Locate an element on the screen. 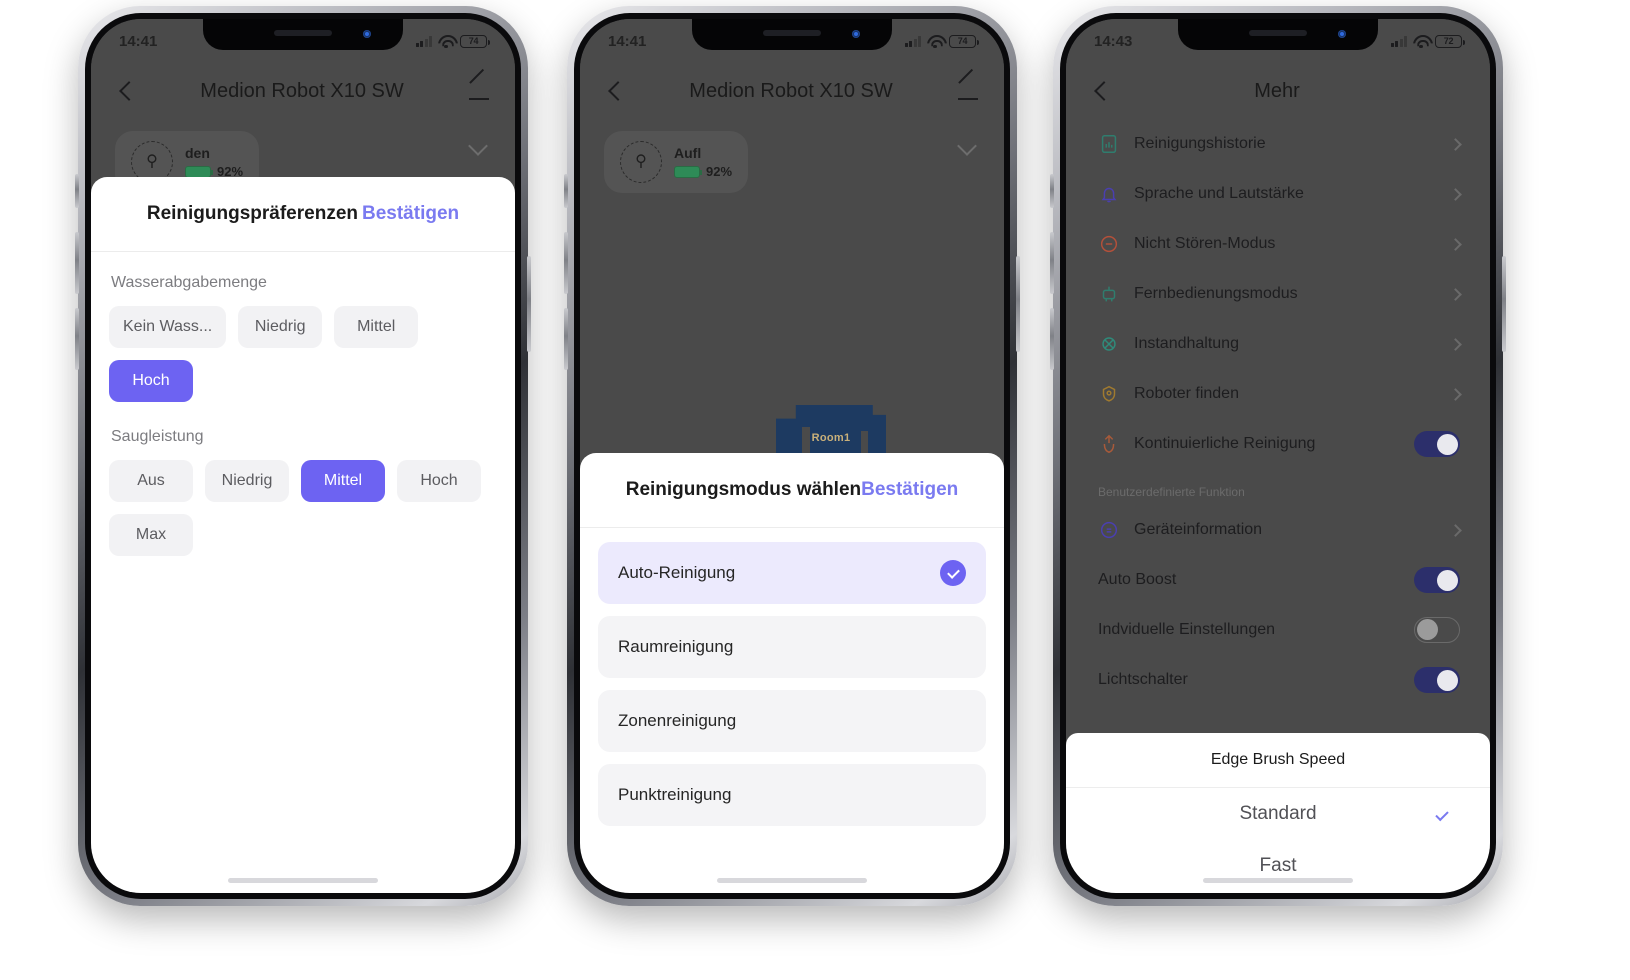  volume-up-button is located at coordinates (77, 263).